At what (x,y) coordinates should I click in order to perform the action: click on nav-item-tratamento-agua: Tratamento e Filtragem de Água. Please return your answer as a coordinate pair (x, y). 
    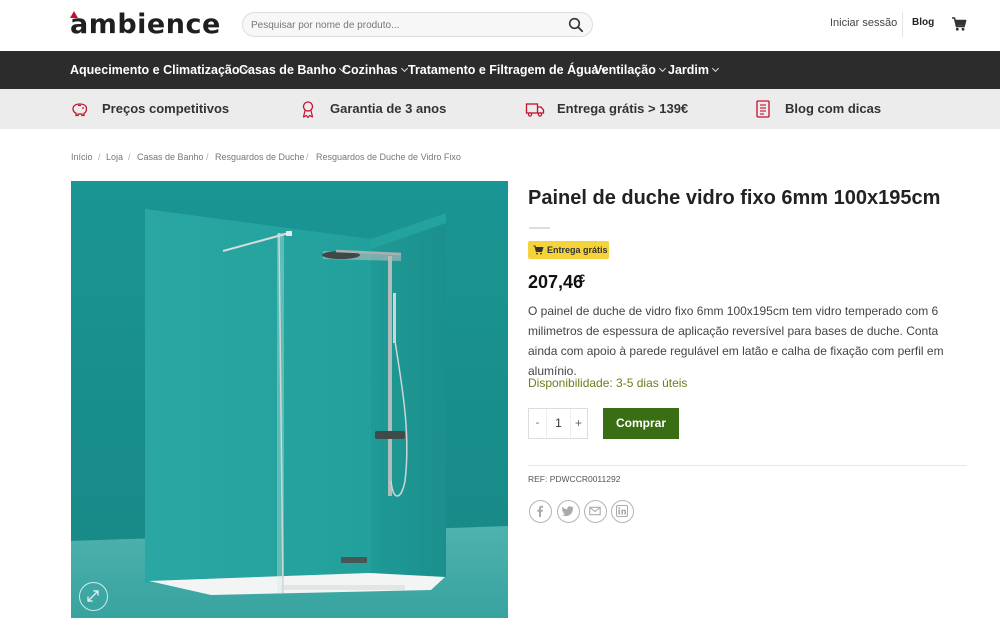
    Looking at the image, I should click on (508, 70).